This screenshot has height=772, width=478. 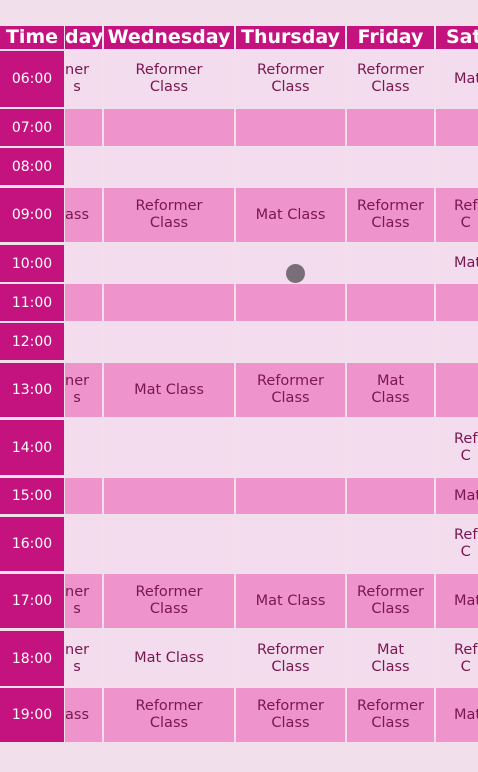 What do you see at coordinates (32, 166) in the screenshot?
I see `time-label: 08:00` at bounding box center [32, 166].